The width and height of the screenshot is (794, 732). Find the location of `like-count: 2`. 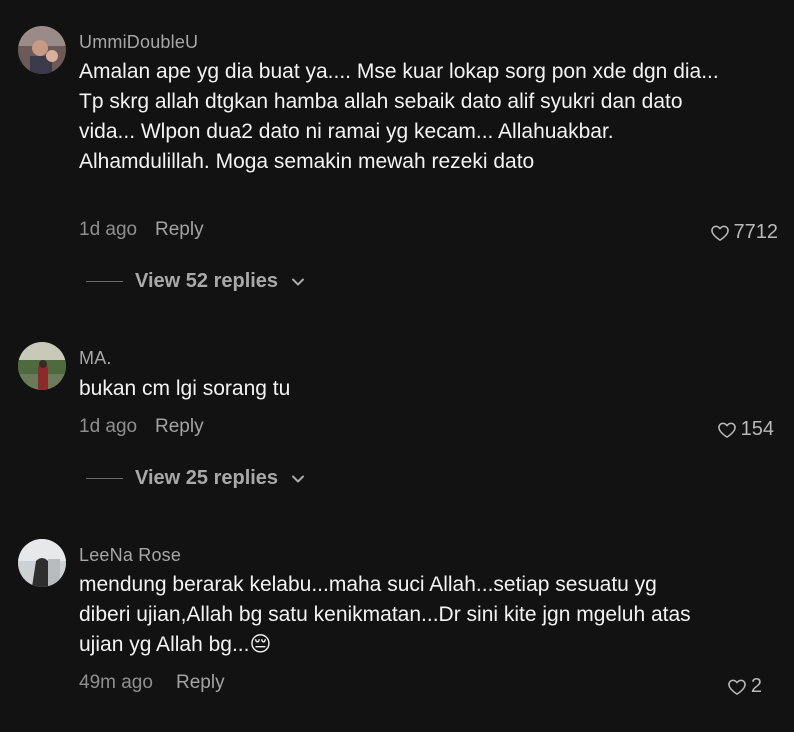

like-count: 2 is located at coordinates (756, 686).